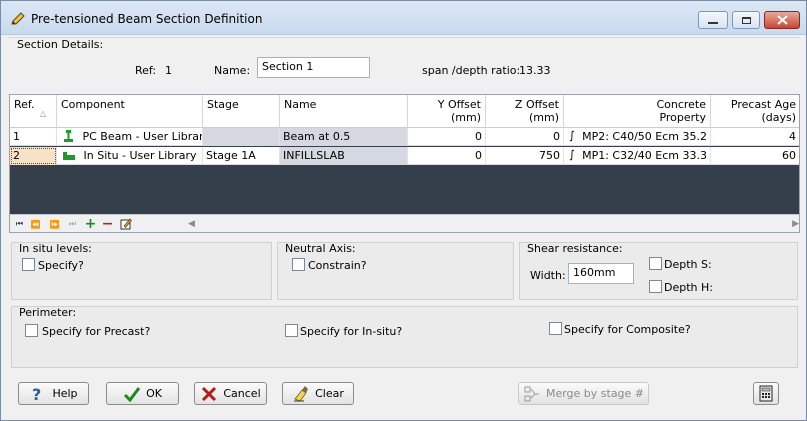 This screenshot has width=807, height=421. I want to click on minimize-icon, so click(713, 23).